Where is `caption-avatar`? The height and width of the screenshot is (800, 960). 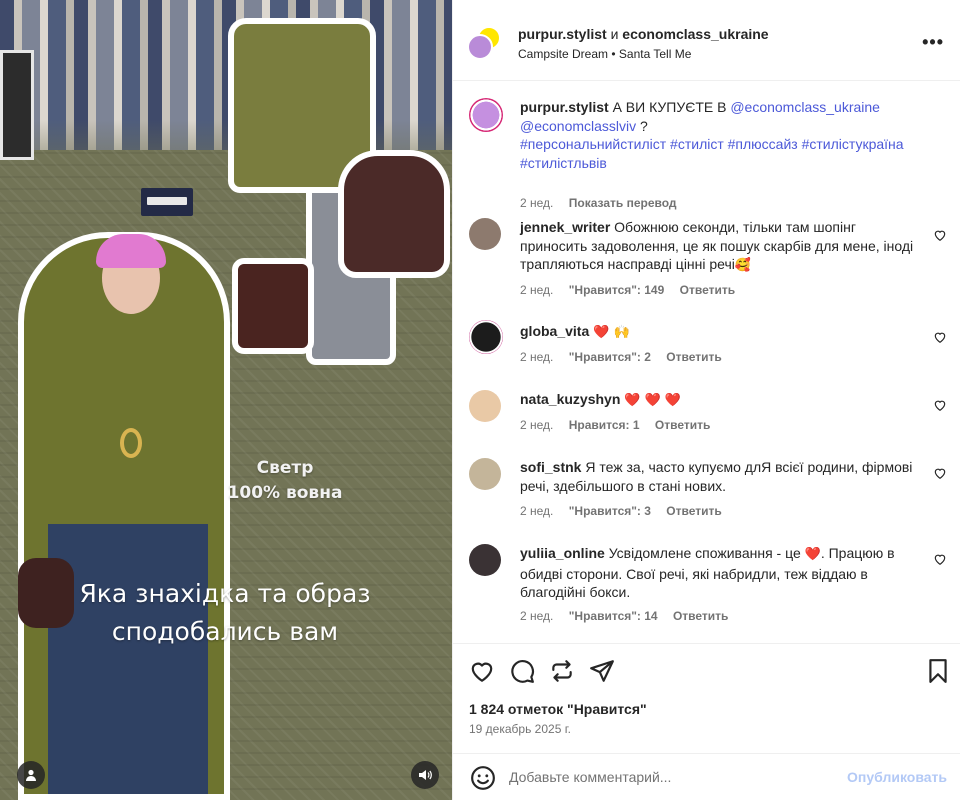 caption-avatar is located at coordinates (486, 115).